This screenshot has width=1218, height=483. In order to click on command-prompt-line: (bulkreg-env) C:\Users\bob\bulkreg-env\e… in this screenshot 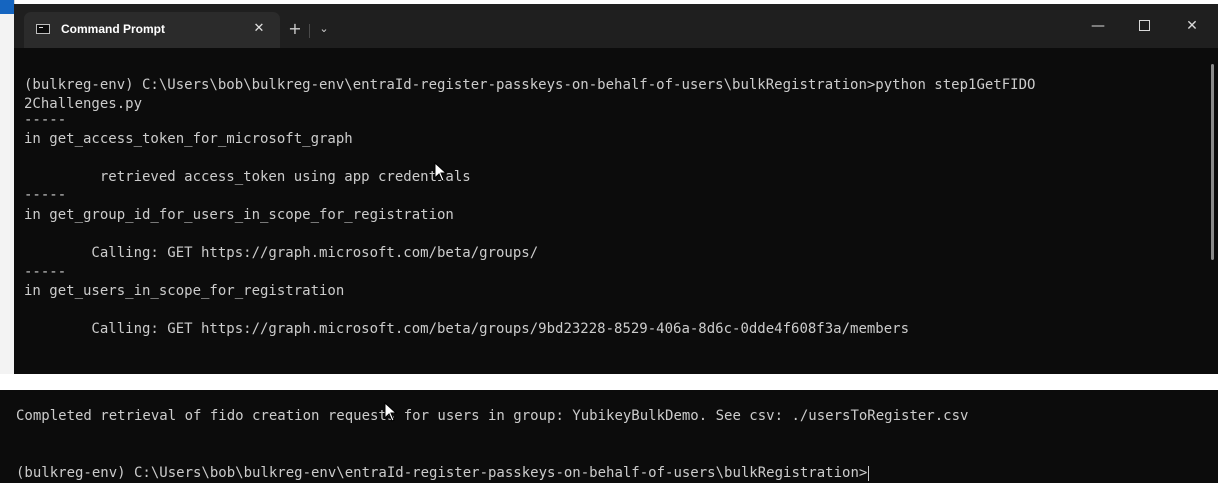, I will do `click(443, 473)`.